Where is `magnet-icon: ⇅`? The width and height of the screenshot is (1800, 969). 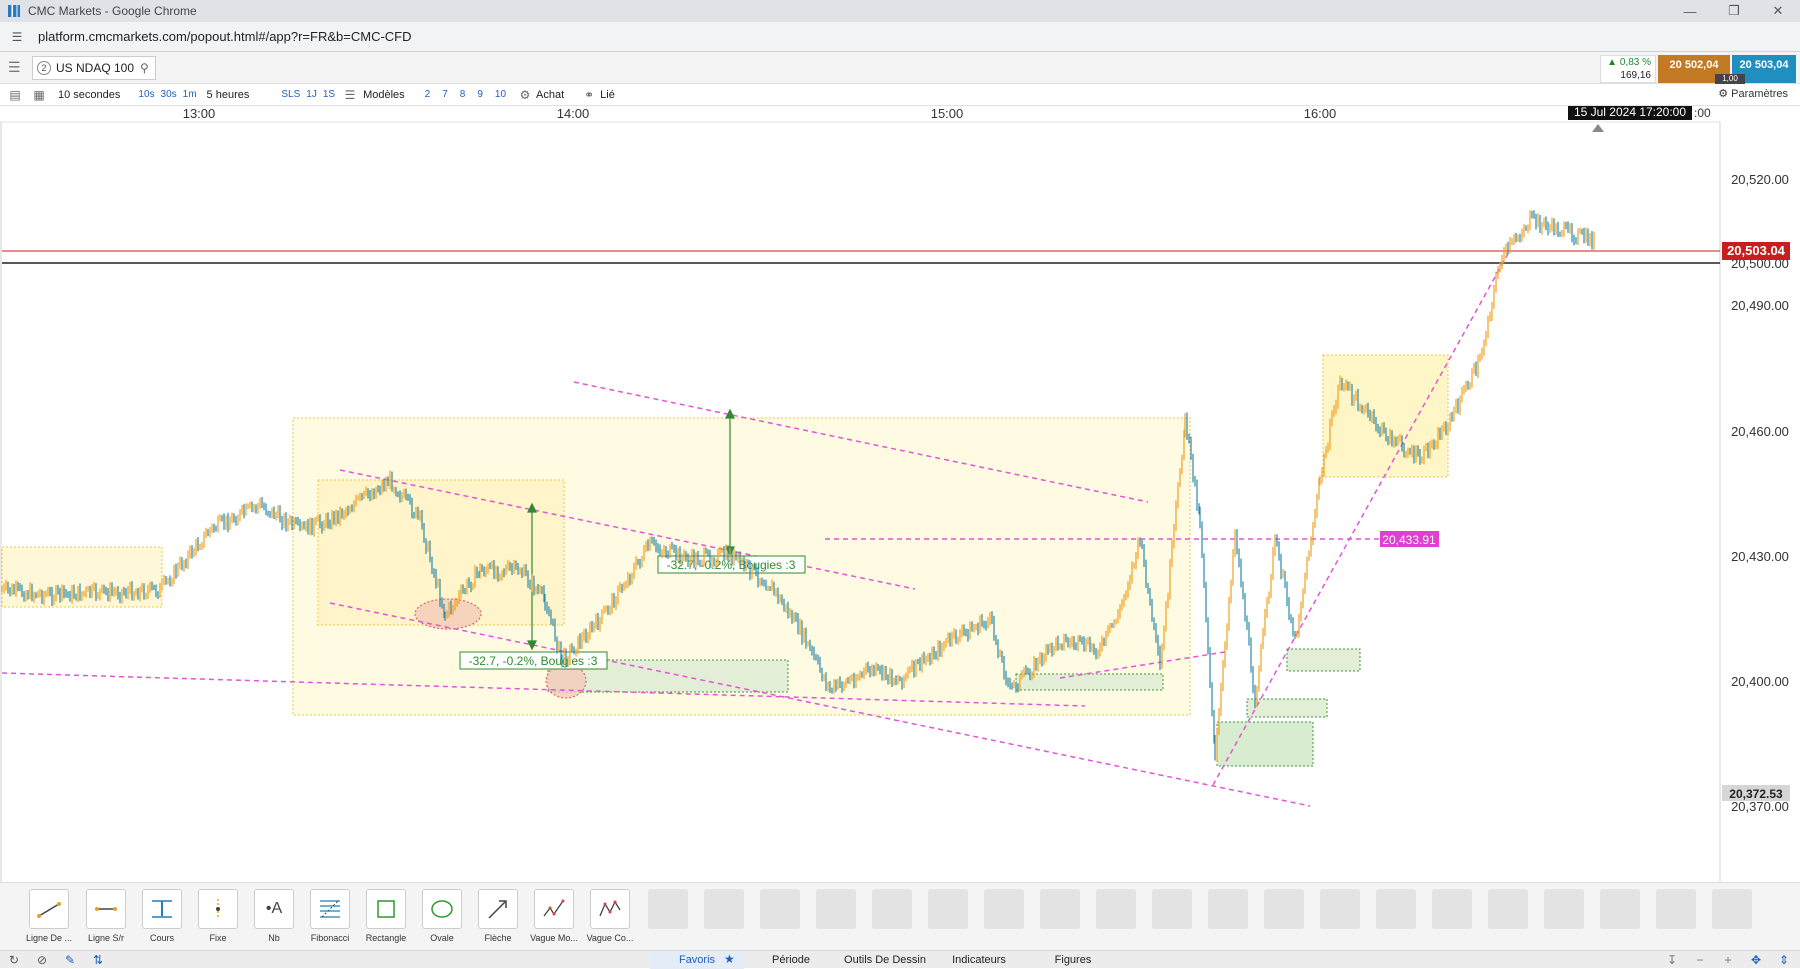 magnet-icon: ⇅ is located at coordinates (98, 960).